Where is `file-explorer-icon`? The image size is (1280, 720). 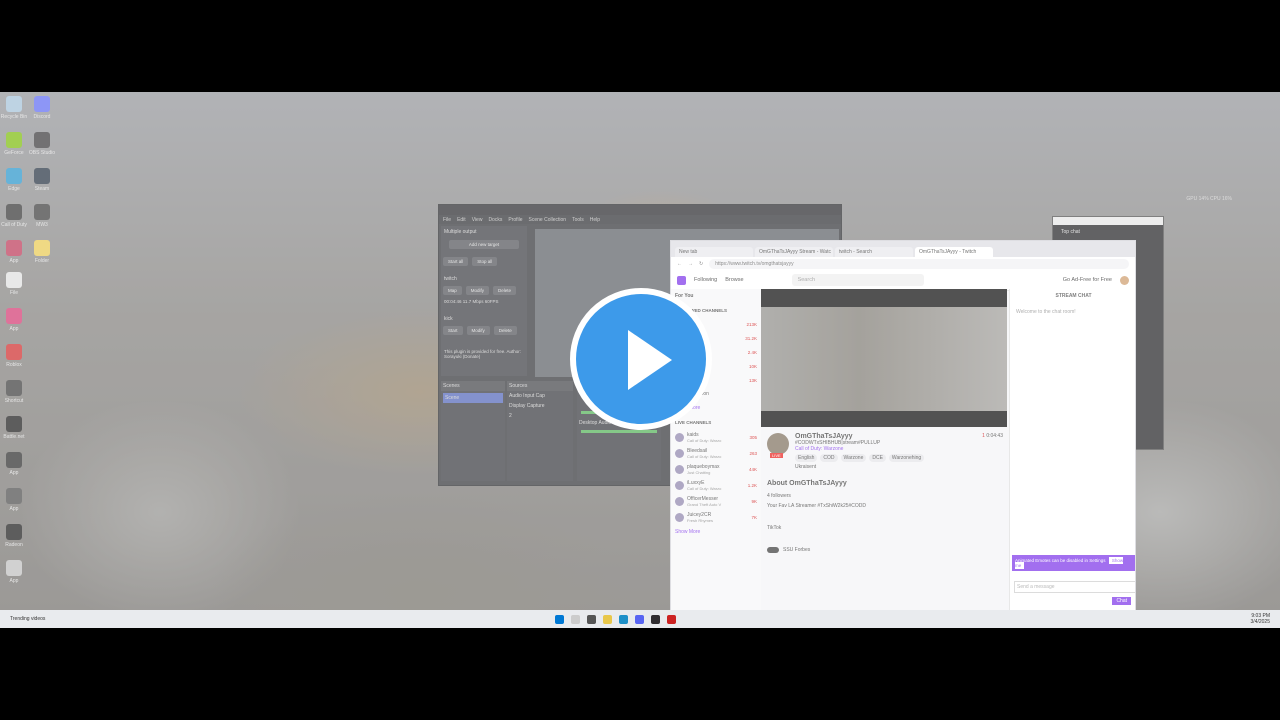
file-explorer-icon is located at coordinates (608, 619).